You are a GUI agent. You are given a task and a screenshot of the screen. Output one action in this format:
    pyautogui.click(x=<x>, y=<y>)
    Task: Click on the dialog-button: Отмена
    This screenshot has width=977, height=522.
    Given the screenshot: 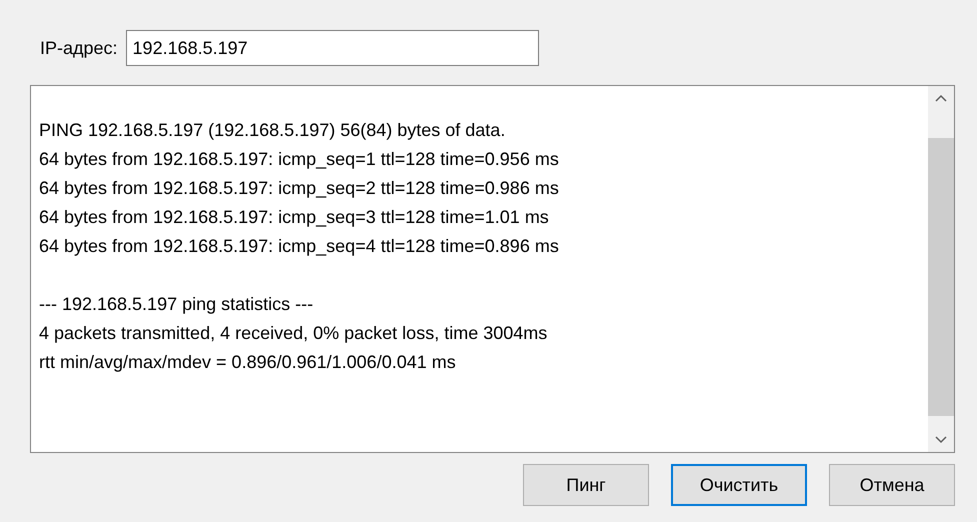 What is the action you would take?
    pyautogui.click(x=892, y=485)
    